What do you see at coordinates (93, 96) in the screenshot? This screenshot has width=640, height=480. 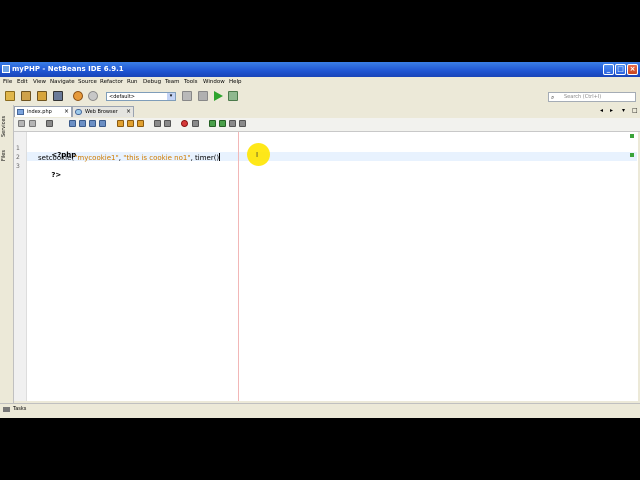 I see `redo-icon` at bounding box center [93, 96].